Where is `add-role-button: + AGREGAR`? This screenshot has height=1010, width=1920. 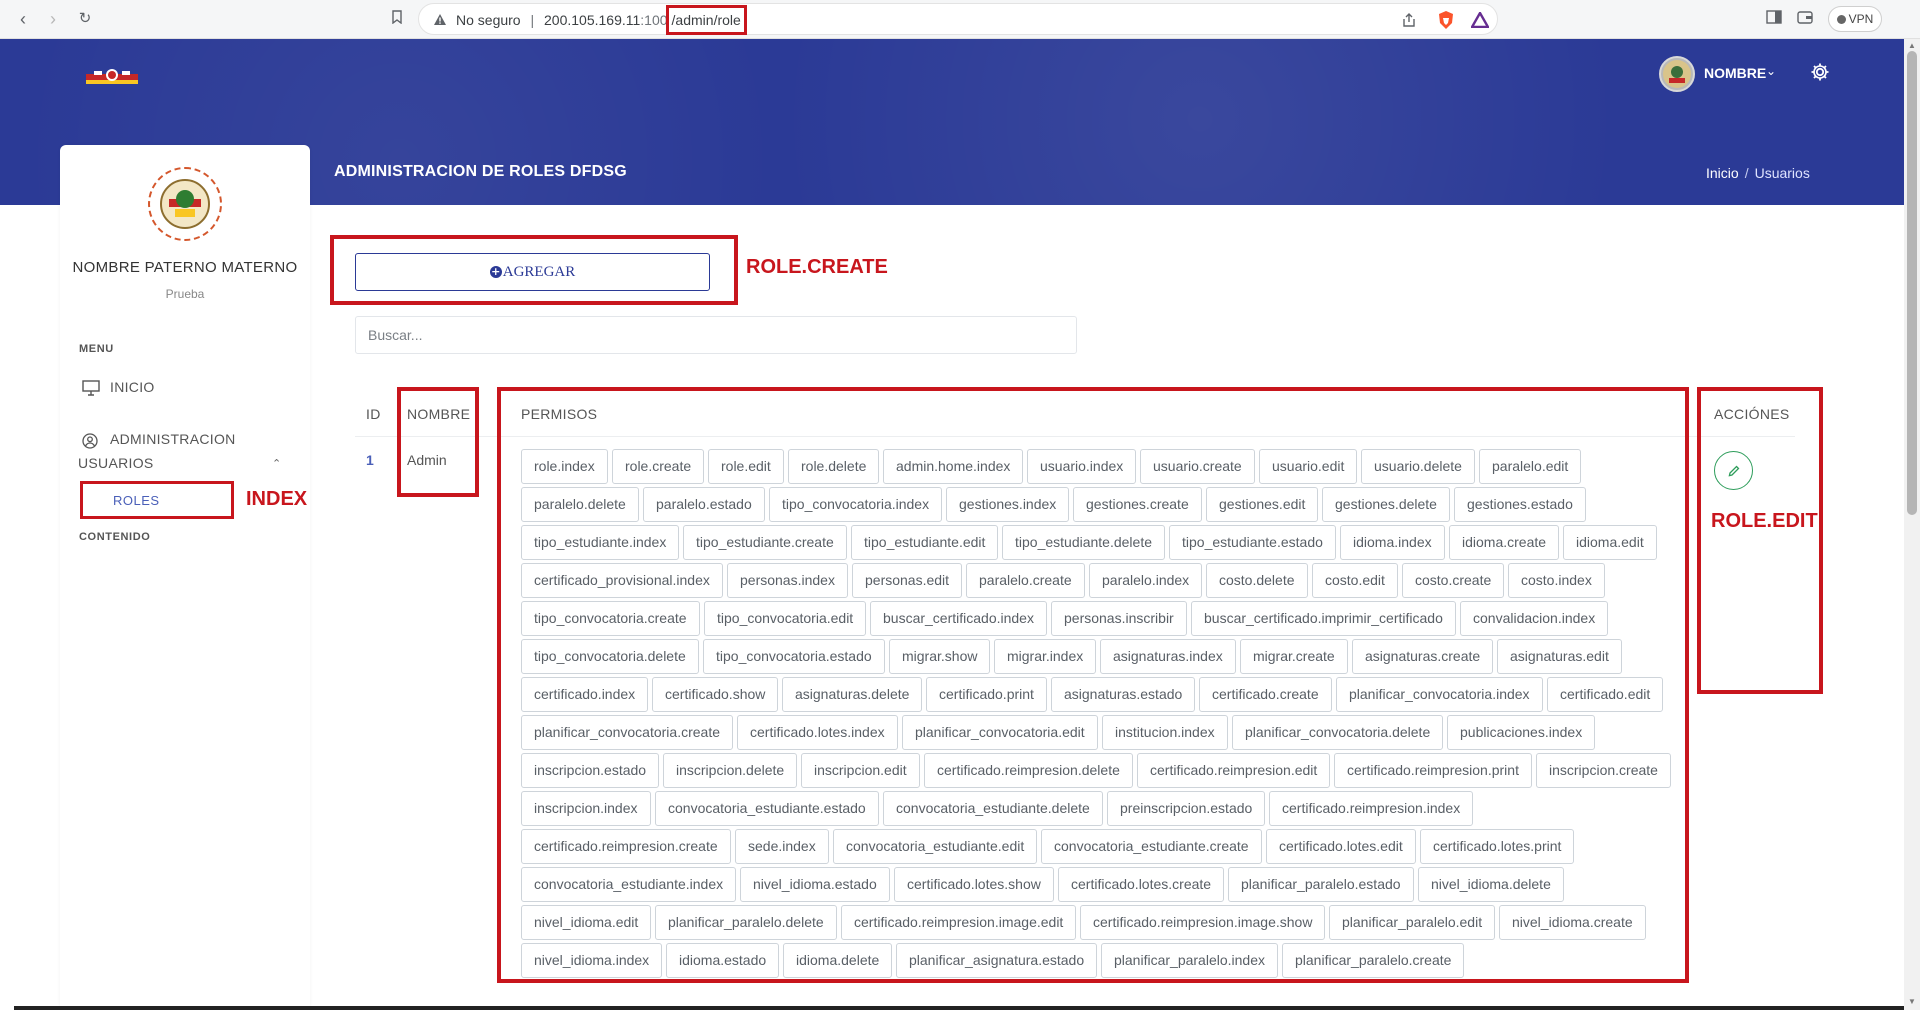 add-role-button: + AGREGAR is located at coordinates (532, 272).